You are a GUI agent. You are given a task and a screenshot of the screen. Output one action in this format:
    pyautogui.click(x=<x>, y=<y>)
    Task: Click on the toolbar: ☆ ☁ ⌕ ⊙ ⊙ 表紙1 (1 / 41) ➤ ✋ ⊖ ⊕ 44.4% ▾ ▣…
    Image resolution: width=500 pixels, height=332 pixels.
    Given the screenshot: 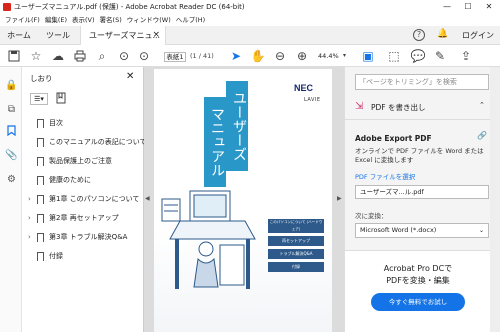 What is the action you would take?
    pyautogui.click(x=250, y=56)
    